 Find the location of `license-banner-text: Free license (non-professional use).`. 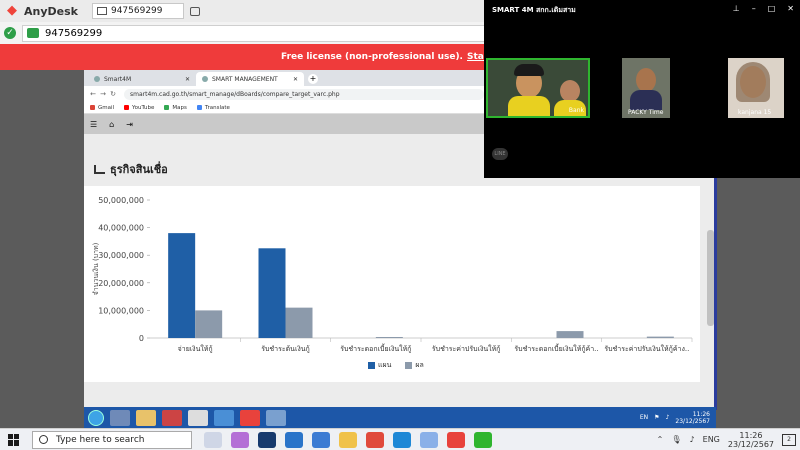

license-banner-text: Free license (non-professional use). is located at coordinates (372, 57).